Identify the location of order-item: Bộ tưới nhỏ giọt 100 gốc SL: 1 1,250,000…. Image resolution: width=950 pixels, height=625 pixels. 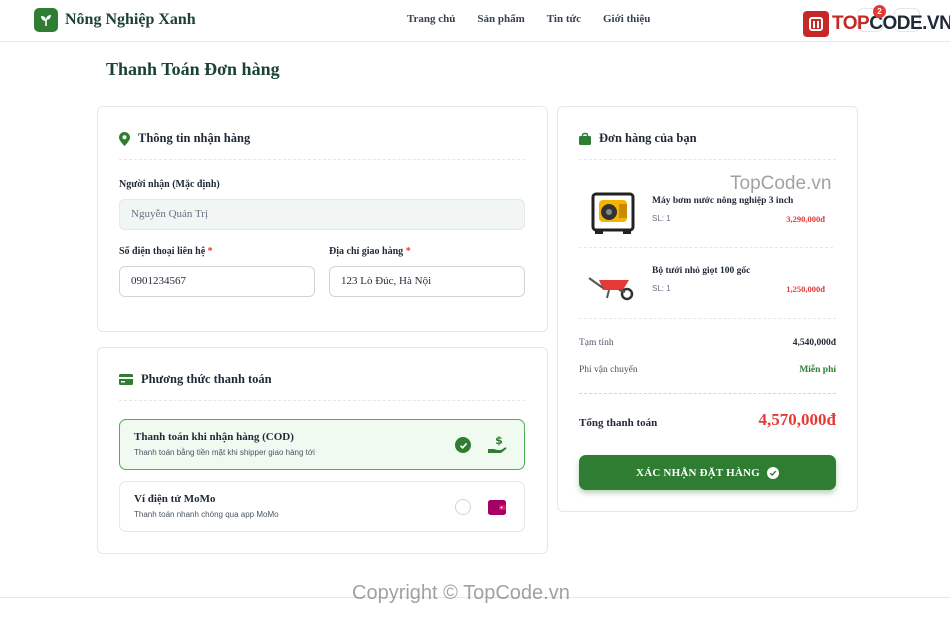
(706, 283).